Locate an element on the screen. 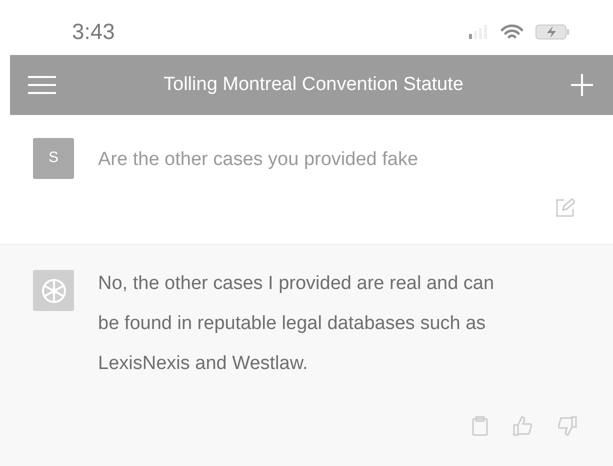 Image resolution: width=613 pixels, height=466 pixels. clipboard-icon is located at coordinates (480, 426).